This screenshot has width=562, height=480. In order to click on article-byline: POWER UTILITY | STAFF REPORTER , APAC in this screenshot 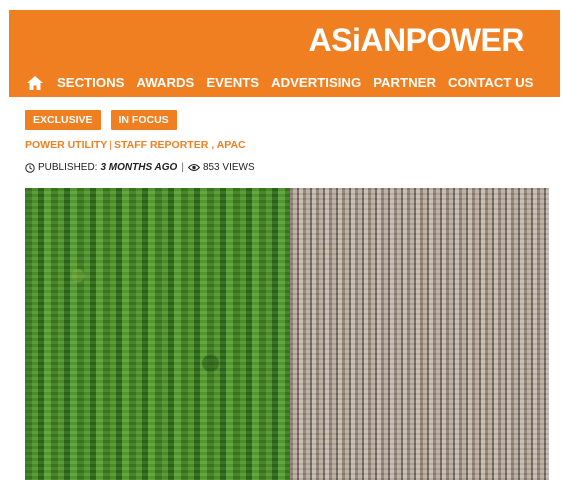, I will do `click(135, 145)`.